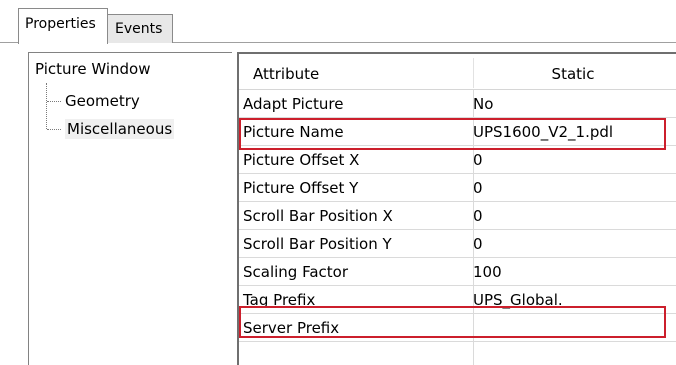 The height and width of the screenshot is (365, 676). I want to click on tree-item-label: Picture Window, so click(93, 69).